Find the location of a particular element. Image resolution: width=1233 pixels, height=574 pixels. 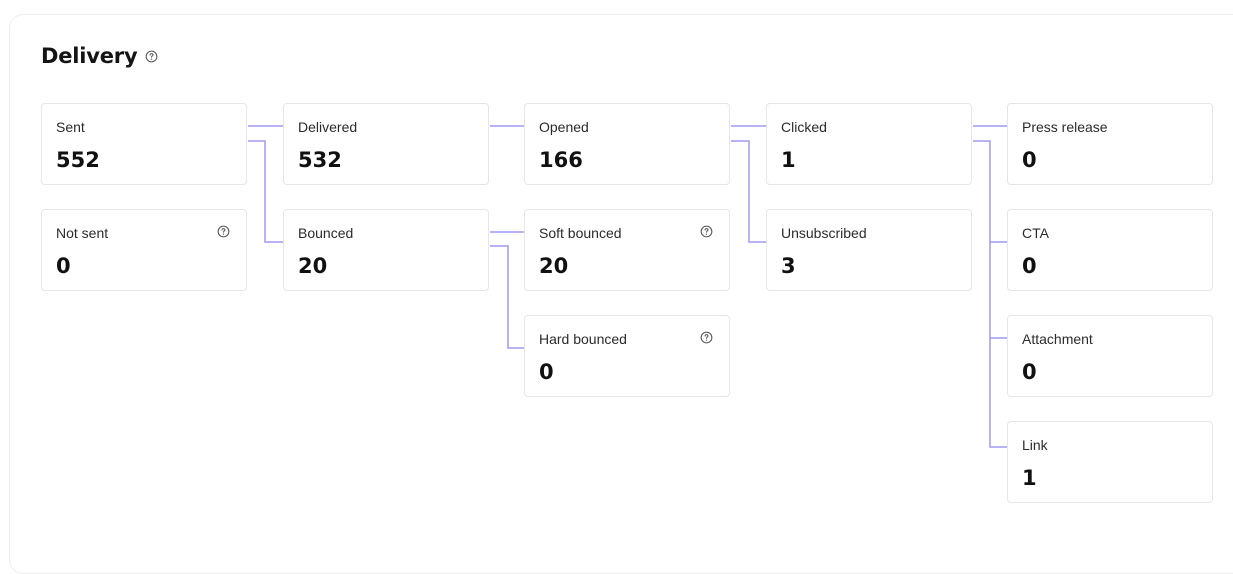

stat-label: Hard bounced is located at coordinates (583, 339).